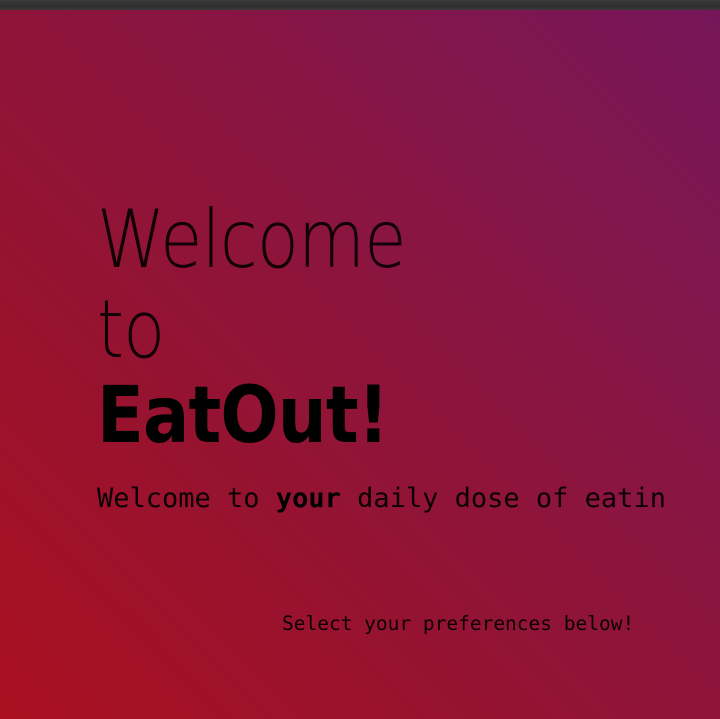 The image size is (720, 719). Describe the element at coordinates (131, 329) in the screenshot. I see `hero-to-text: to` at that location.